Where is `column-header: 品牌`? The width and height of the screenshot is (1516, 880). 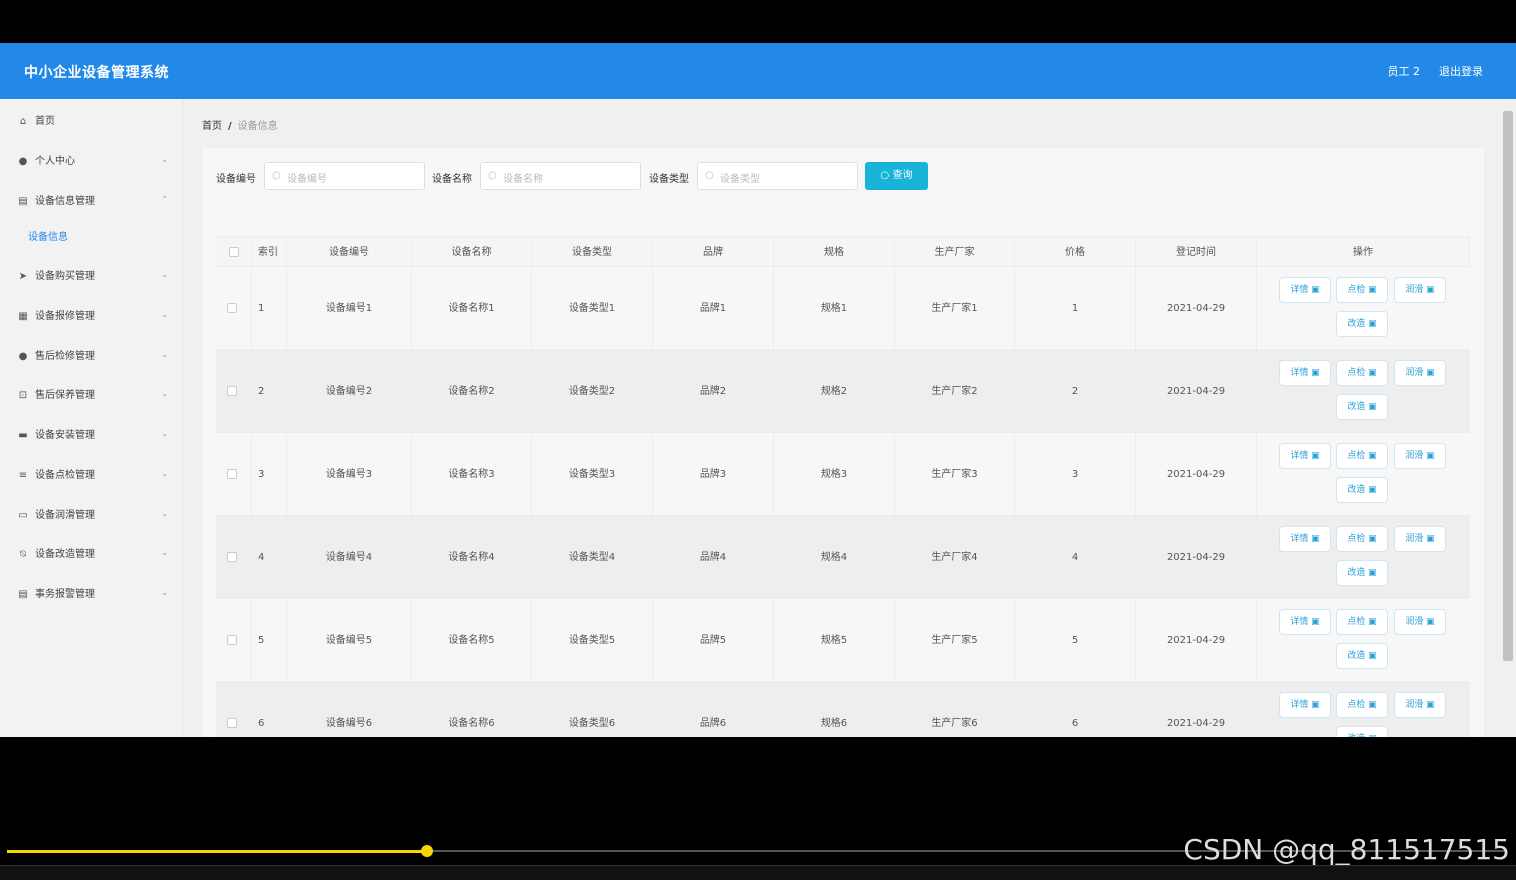
column-header: 品牌 is located at coordinates (713, 252).